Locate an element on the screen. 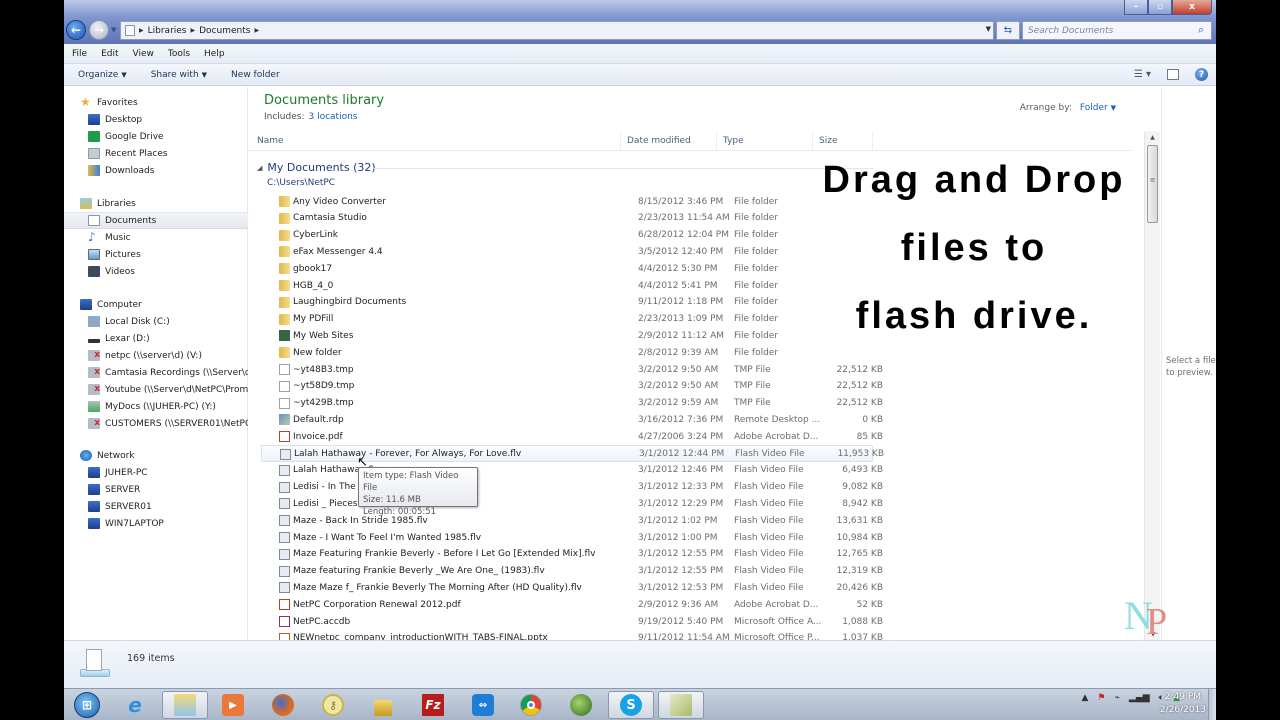 The image size is (1280, 720). sidebar-item-desktop: Desktop is located at coordinates (156, 119).